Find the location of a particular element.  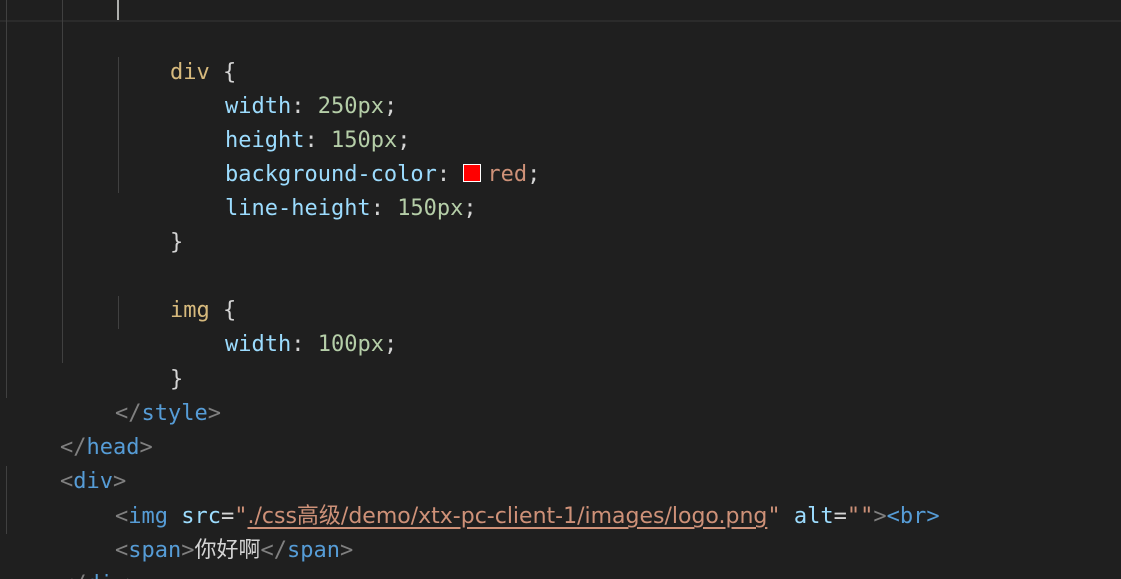

code-line: <span>你好啊</span> is located at coordinates (207, 531).